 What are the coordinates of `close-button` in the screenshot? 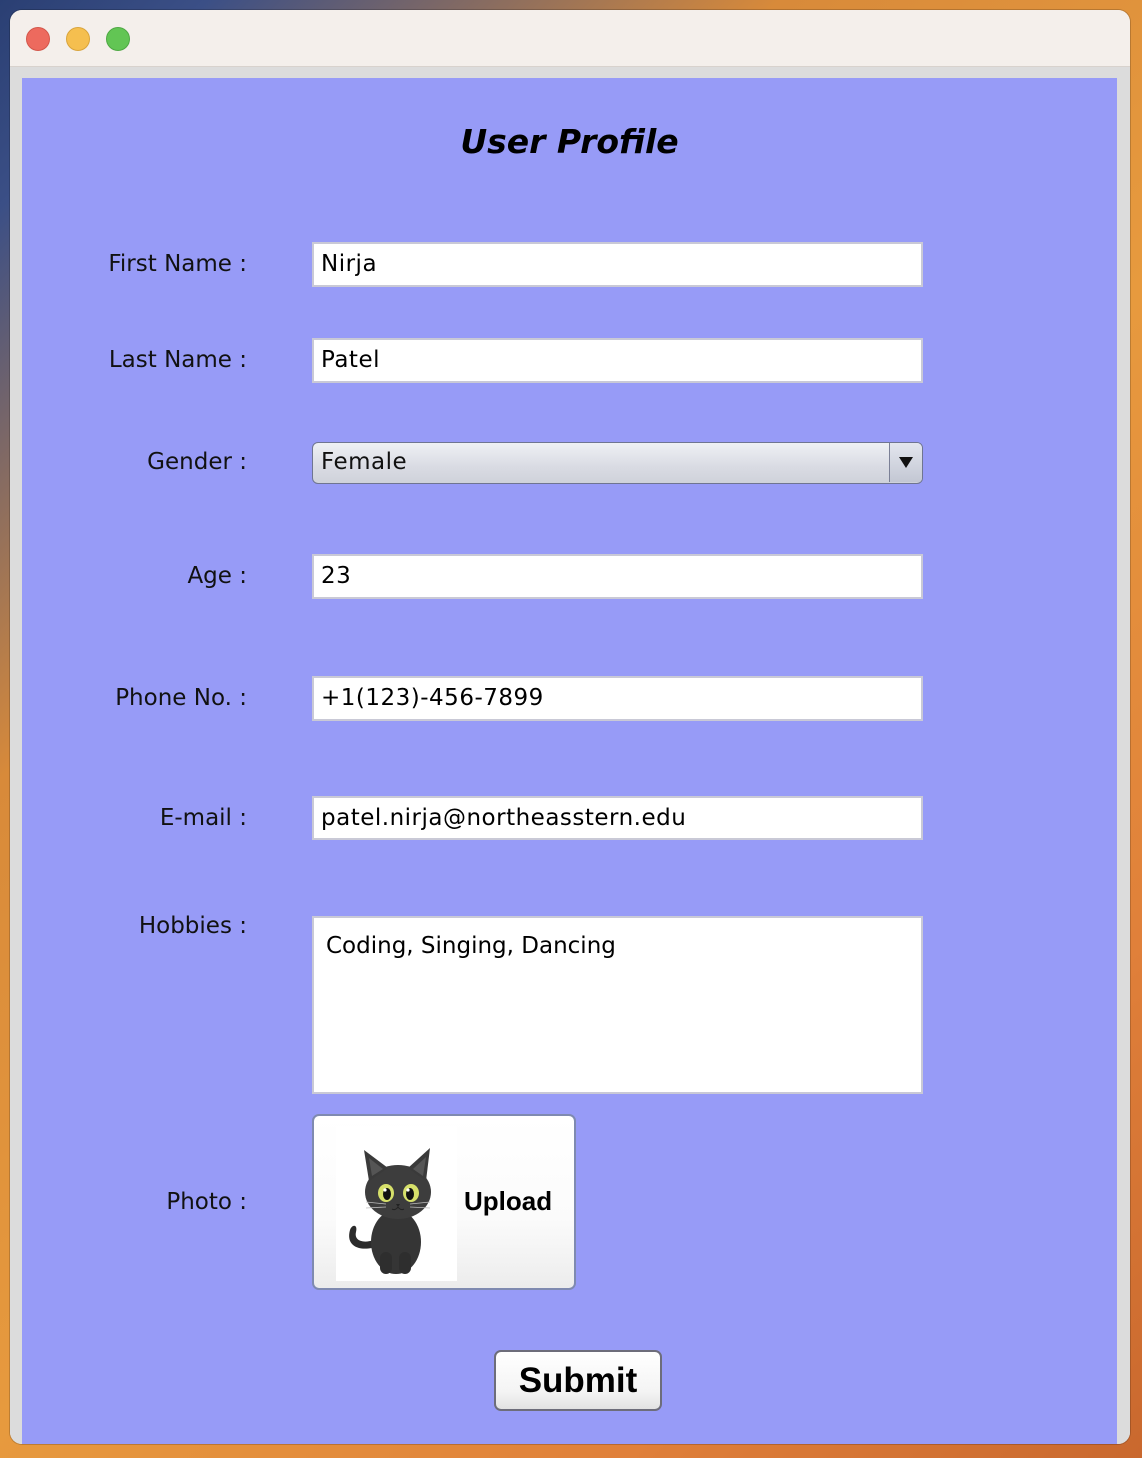 It's located at (38, 39).